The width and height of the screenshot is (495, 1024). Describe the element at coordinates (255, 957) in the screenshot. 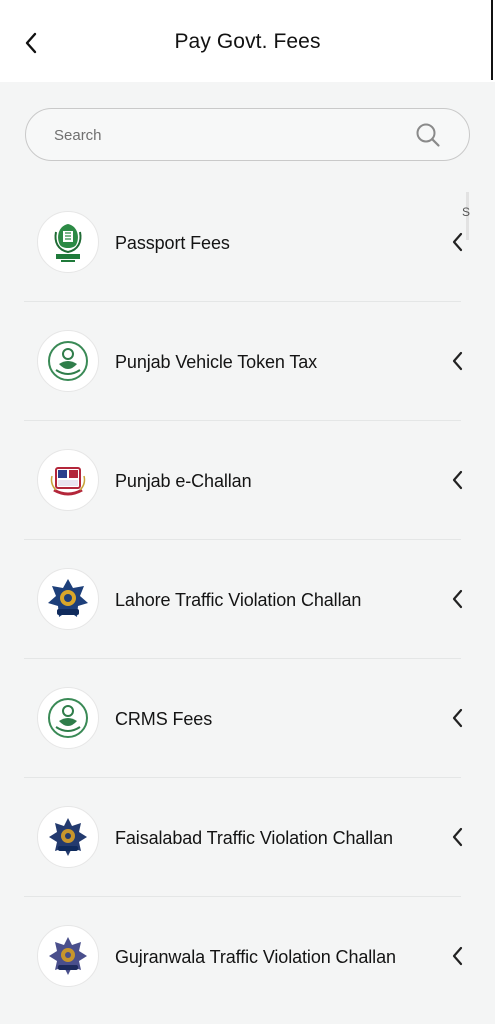

I see `item-label: Gujranwala Traffic Violation Challan` at that location.